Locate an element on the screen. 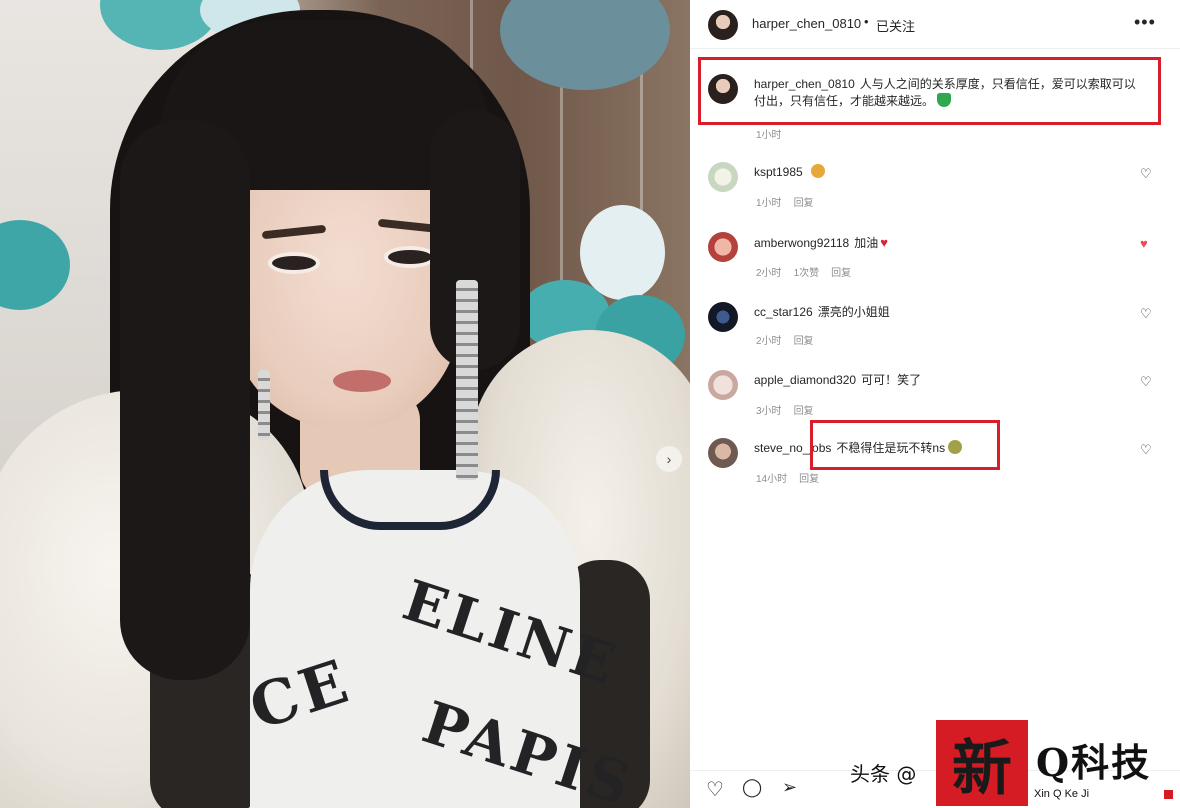  comment-meta: 2小时 1次赞 回复 is located at coordinates (809, 271).